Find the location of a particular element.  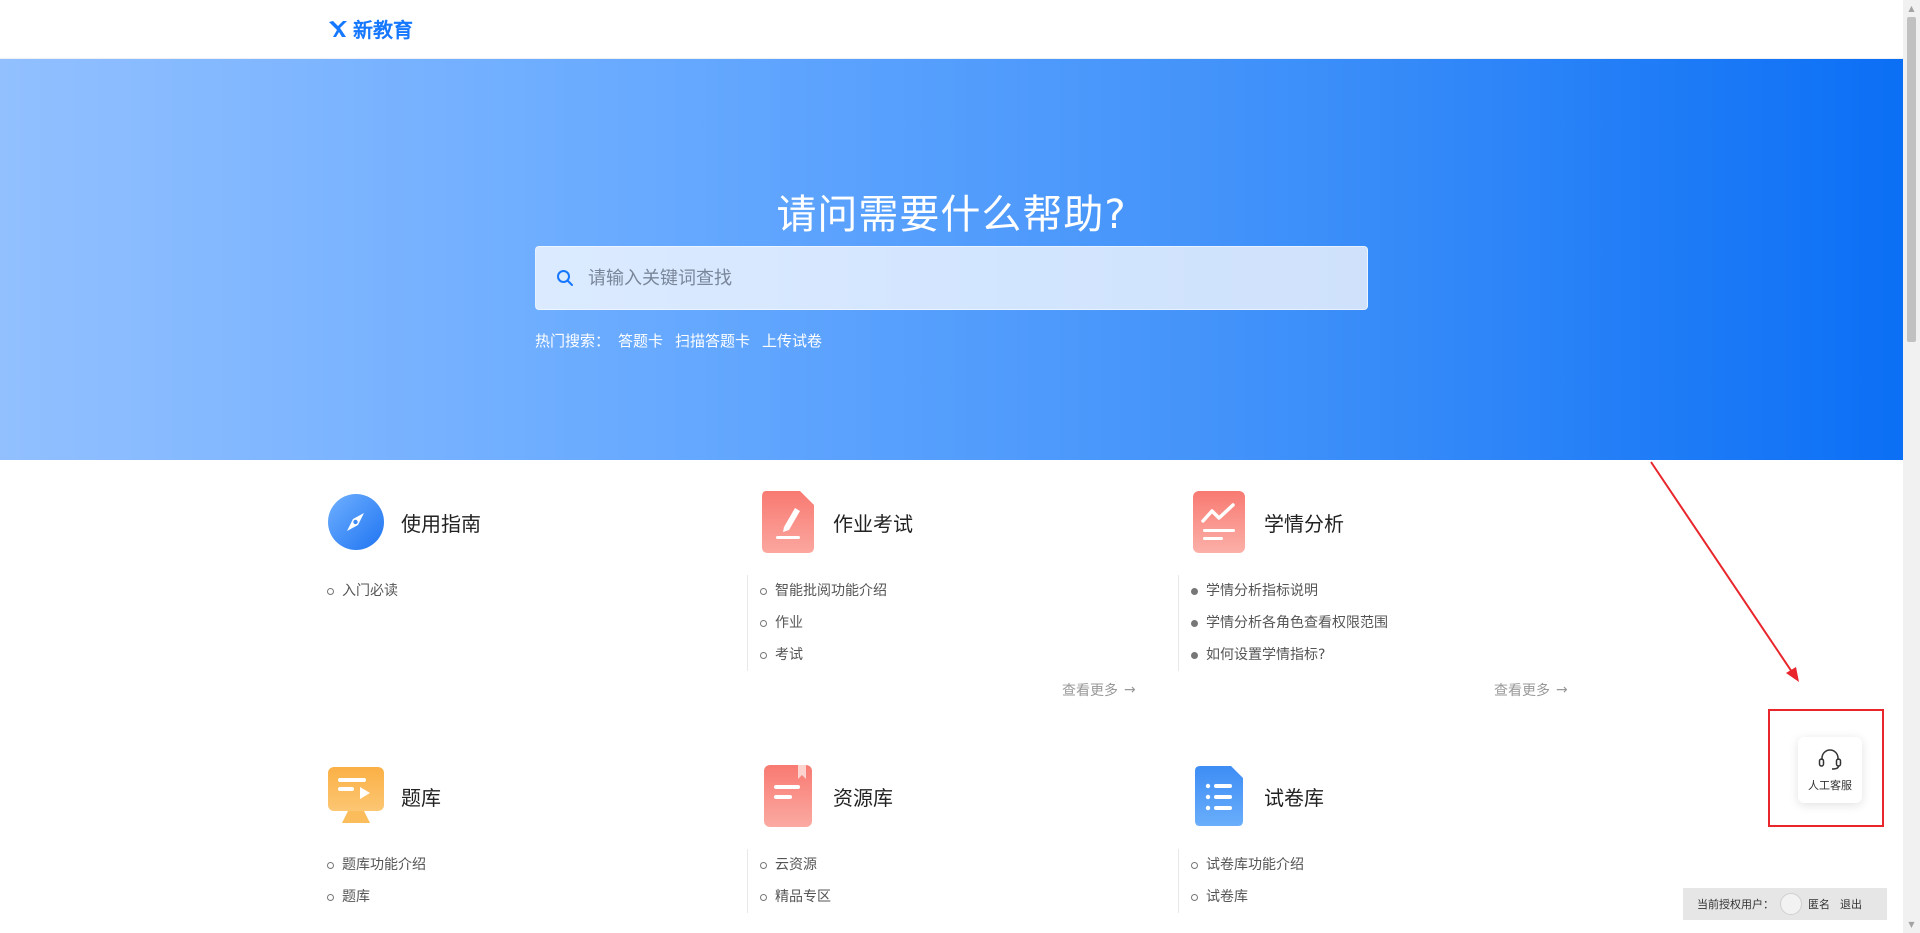

category-header: 作业考试 is located at coordinates (959, 522).